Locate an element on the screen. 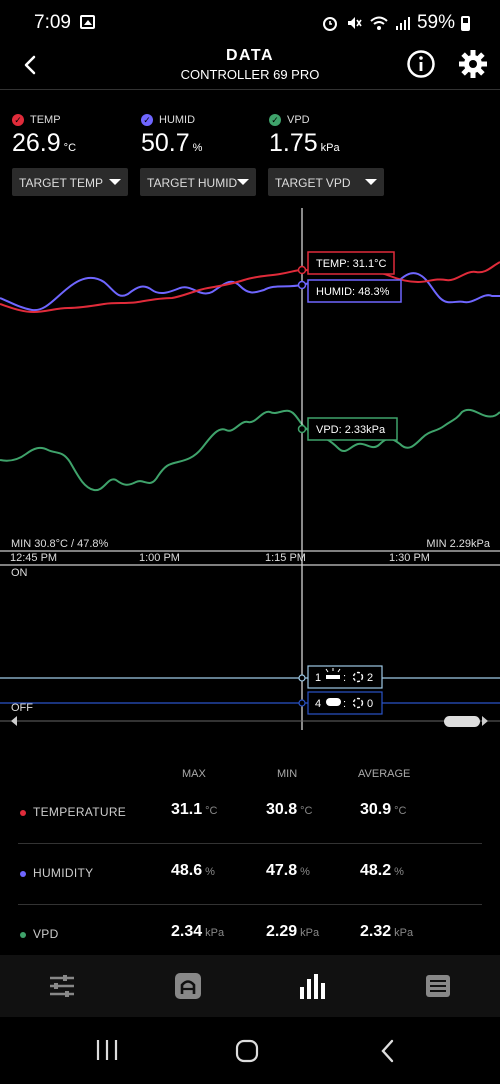 This screenshot has height=1084, width=500. stats-min-value: 47.8% is located at coordinates (288, 871).